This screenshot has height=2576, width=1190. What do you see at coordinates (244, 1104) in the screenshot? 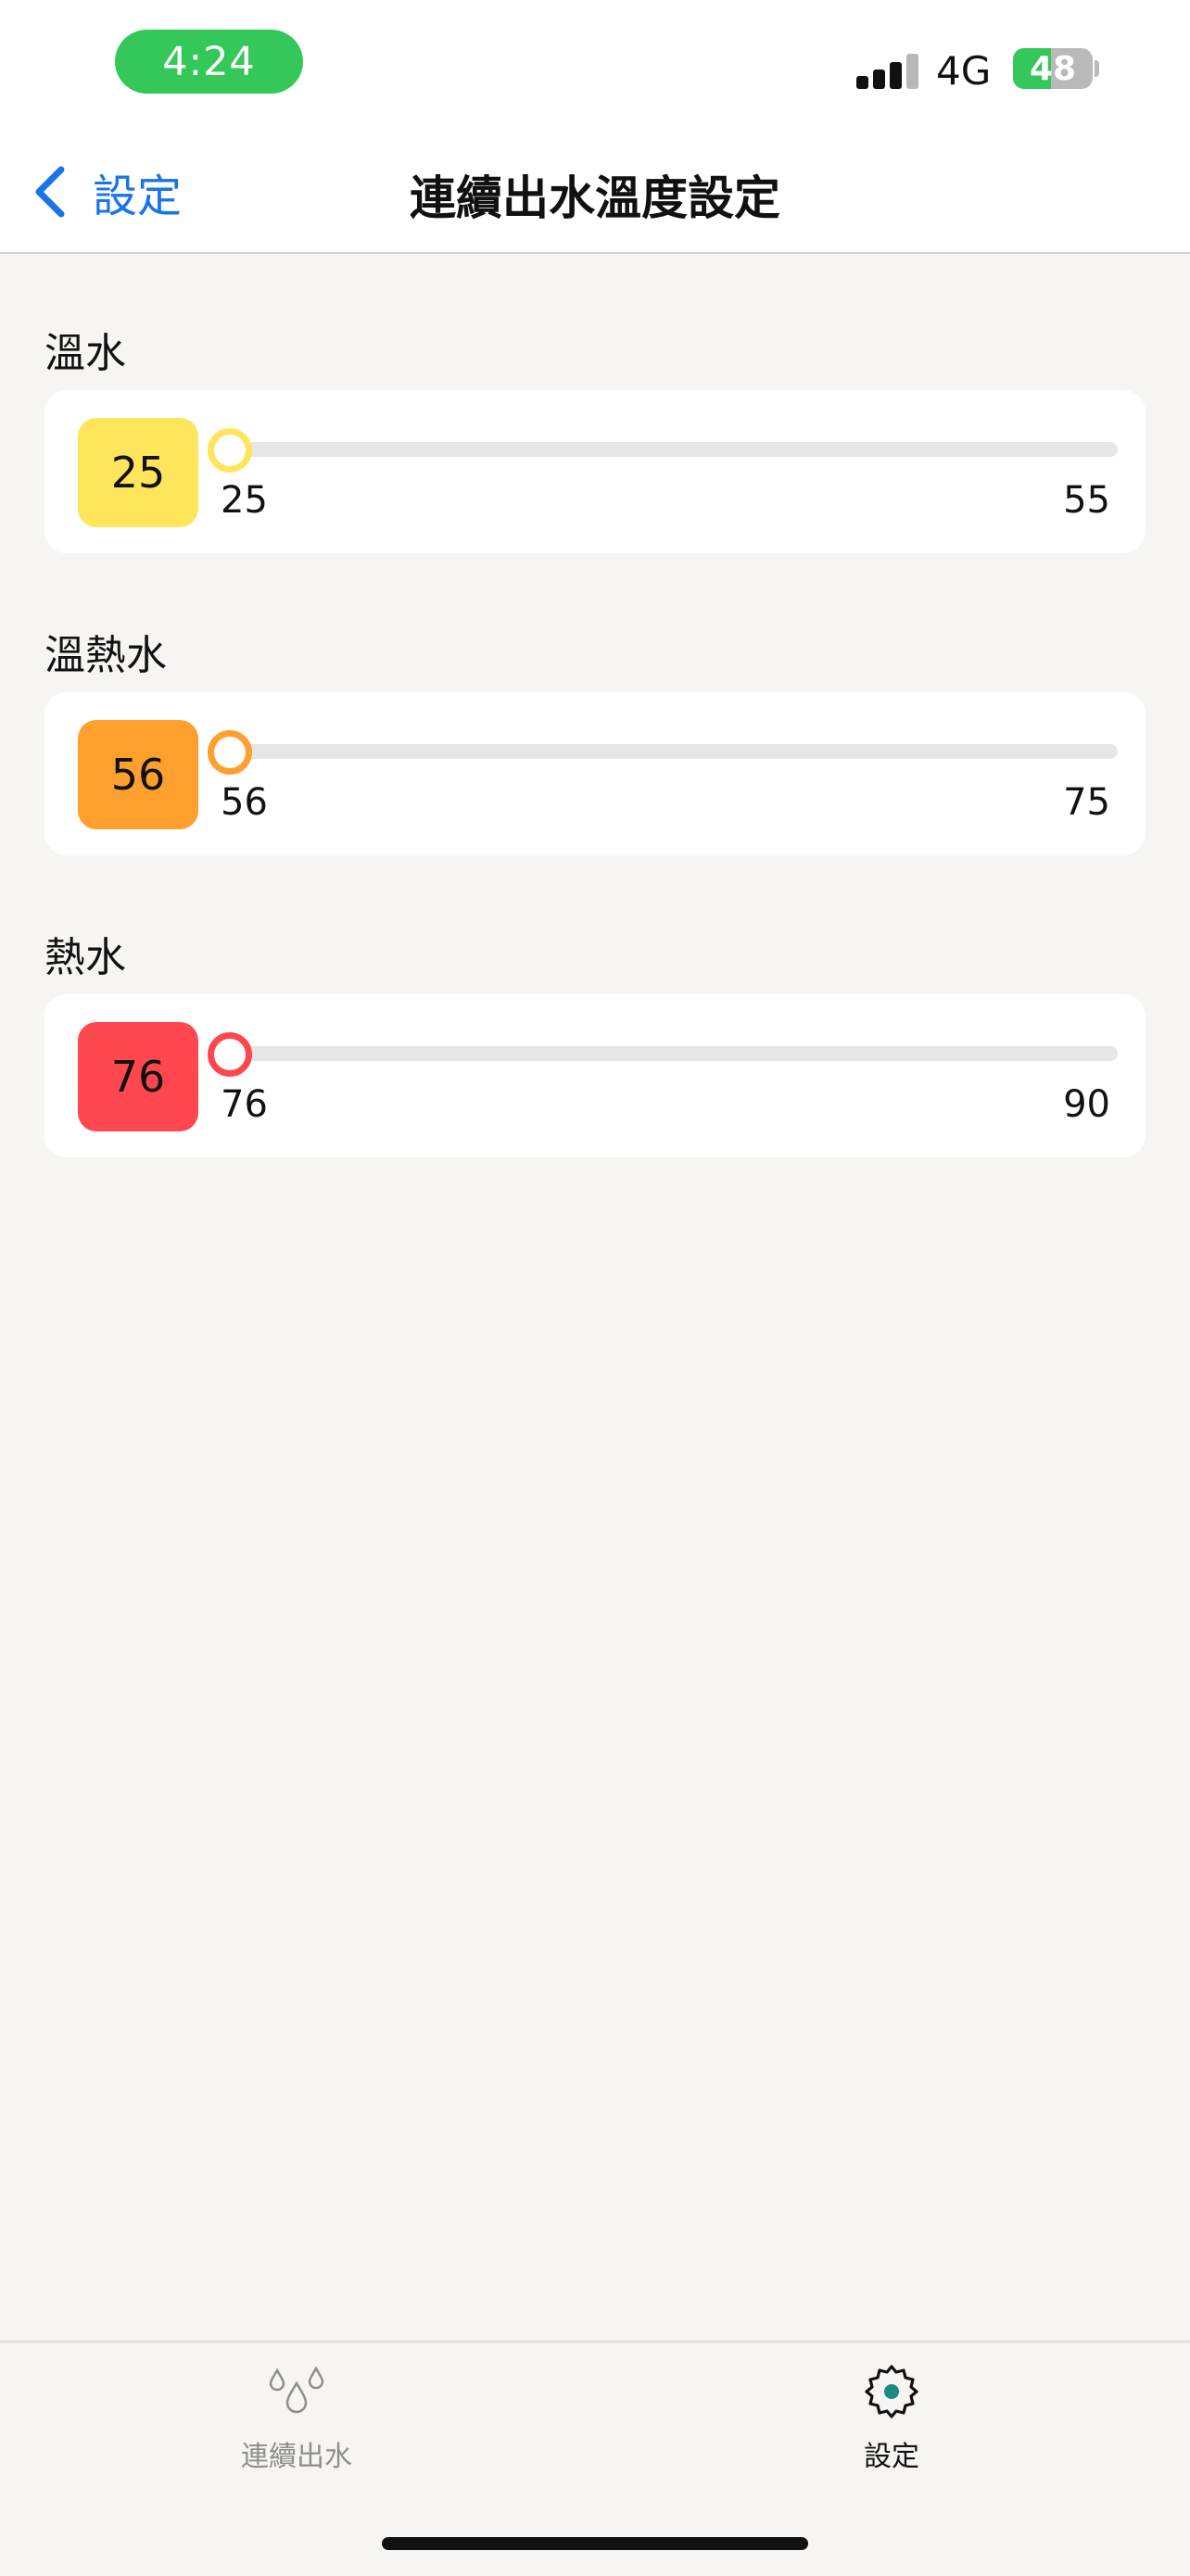
I see `slider-min-label: 76` at bounding box center [244, 1104].